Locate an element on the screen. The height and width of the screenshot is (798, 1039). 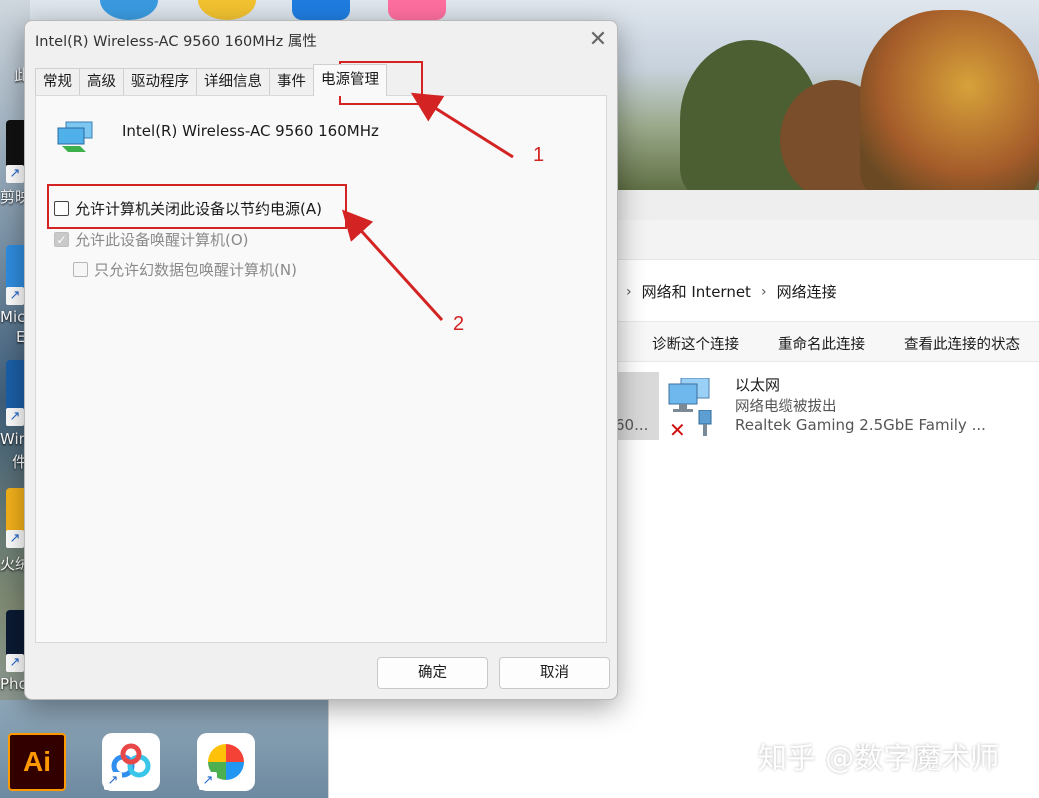
annotation-number-2: 2 is located at coordinates (459, 324).